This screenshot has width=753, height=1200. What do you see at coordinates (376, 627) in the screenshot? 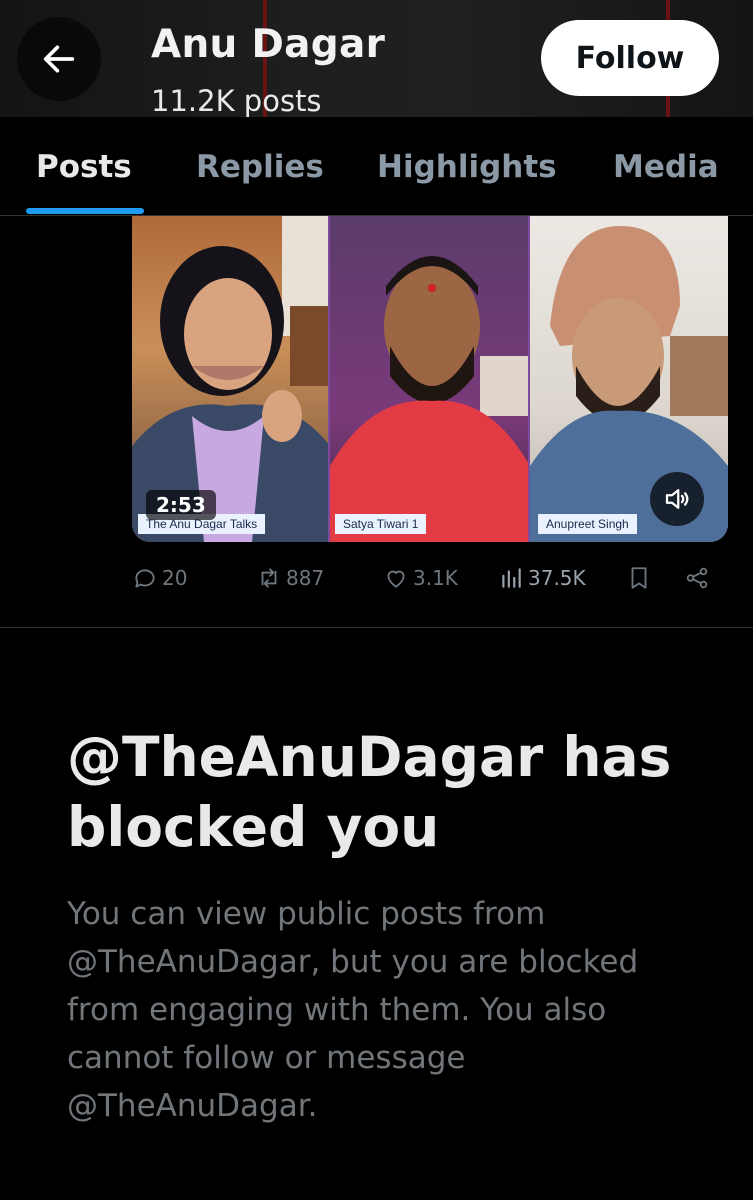
I see `section-divider` at bounding box center [376, 627].